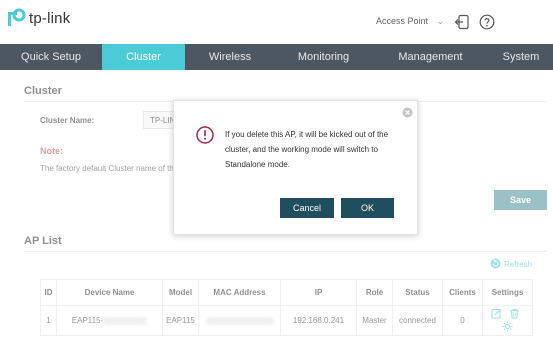 This screenshot has height=339, width=553. Describe the element at coordinates (407, 112) in the screenshot. I see `close-icon` at that location.